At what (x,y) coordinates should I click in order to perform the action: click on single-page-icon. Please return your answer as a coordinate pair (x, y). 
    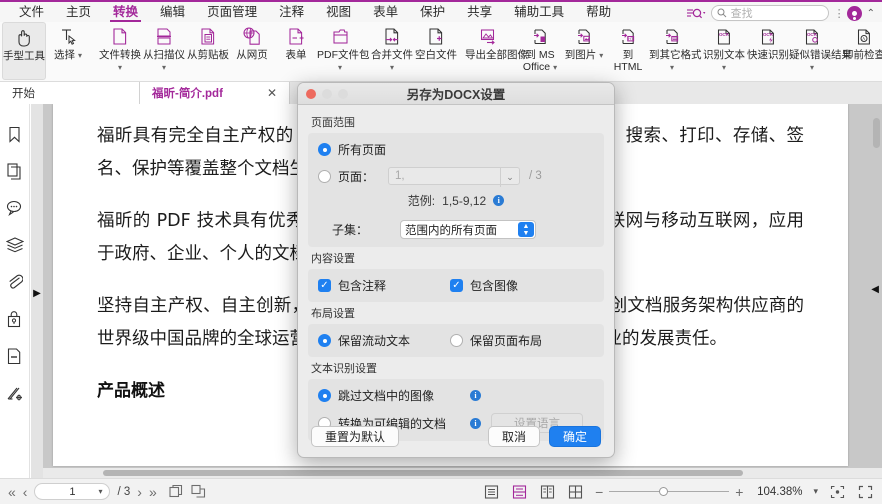
    Looking at the image, I should click on (491, 491).